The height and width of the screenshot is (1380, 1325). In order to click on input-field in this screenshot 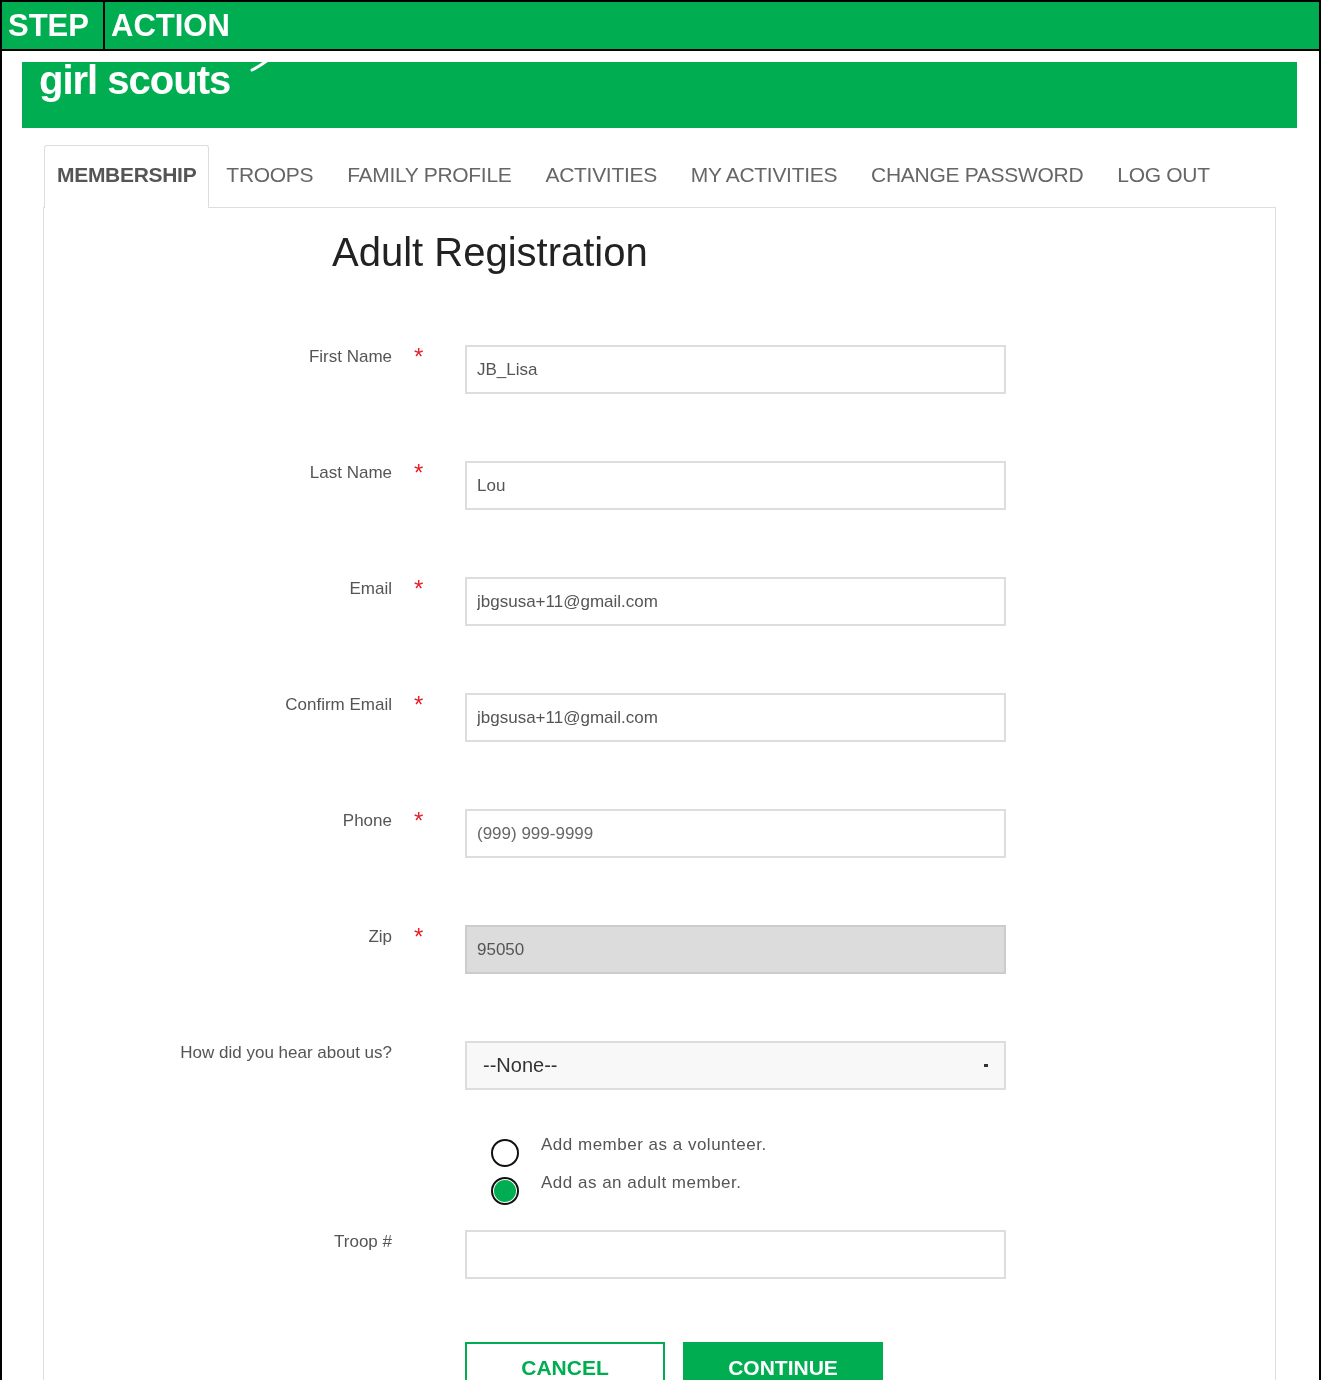, I will do `click(735, 1254)`.